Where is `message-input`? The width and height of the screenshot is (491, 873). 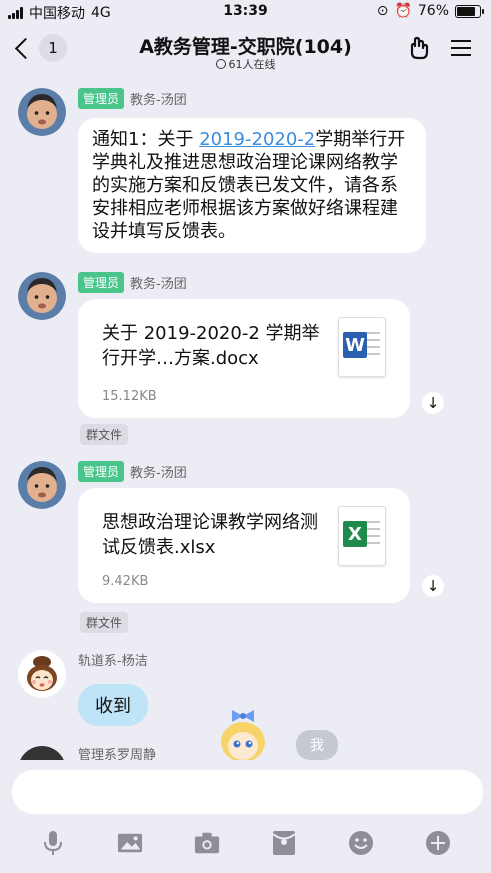 message-input is located at coordinates (247, 792).